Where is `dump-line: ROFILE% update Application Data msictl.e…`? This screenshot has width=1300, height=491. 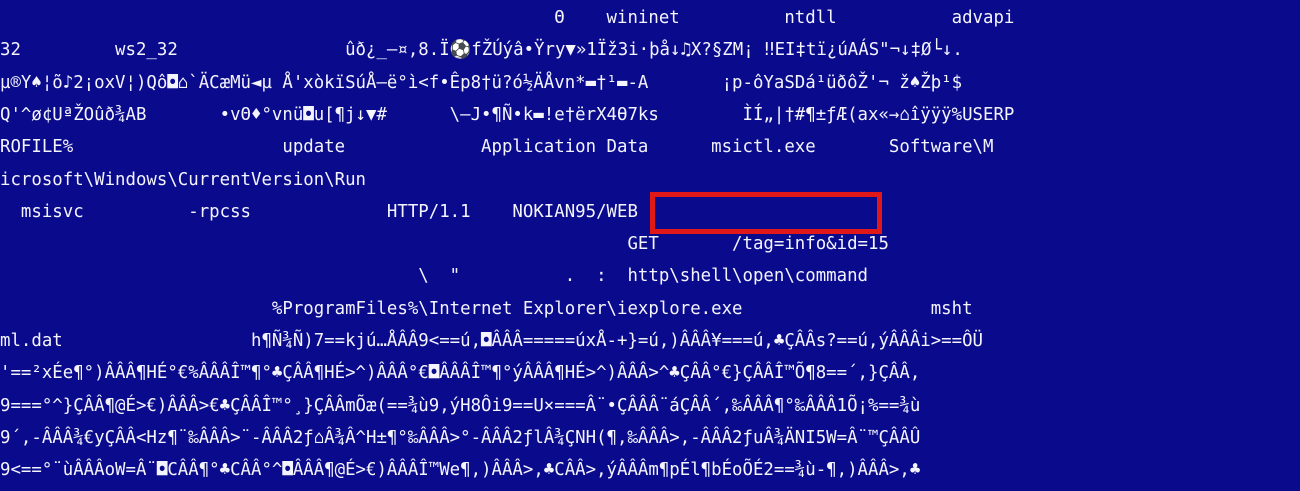
dump-line: ROFILE% update Application Data msictl.e… is located at coordinates (497, 147).